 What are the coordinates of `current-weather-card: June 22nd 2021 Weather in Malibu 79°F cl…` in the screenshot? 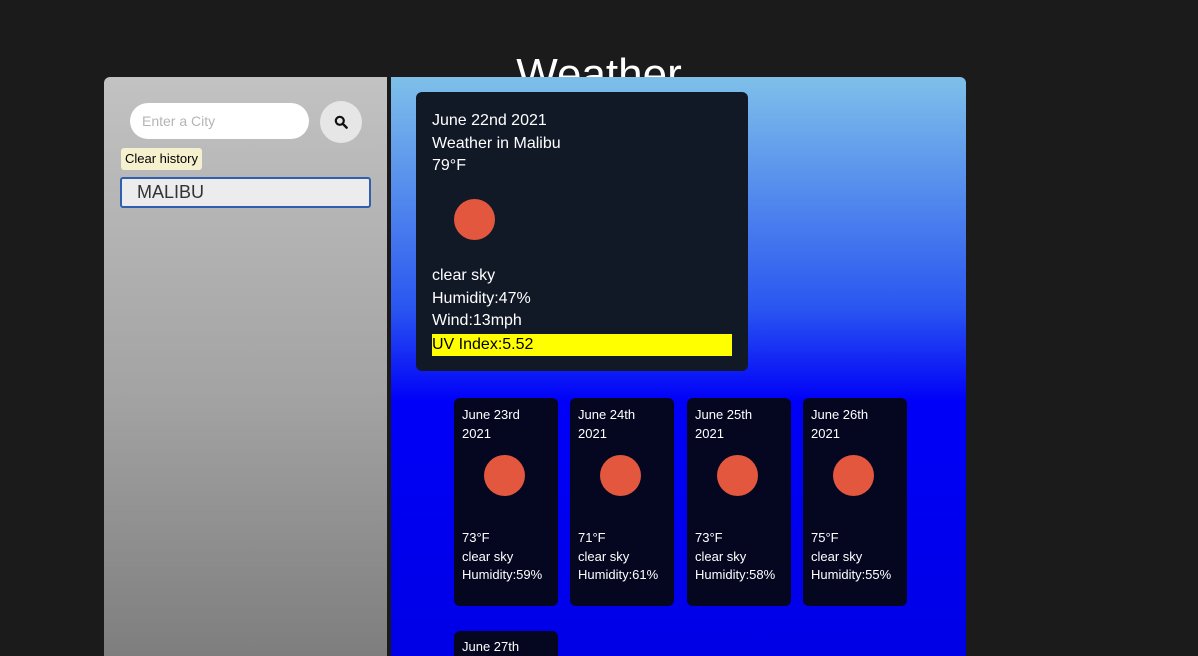 It's located at (582, 231).